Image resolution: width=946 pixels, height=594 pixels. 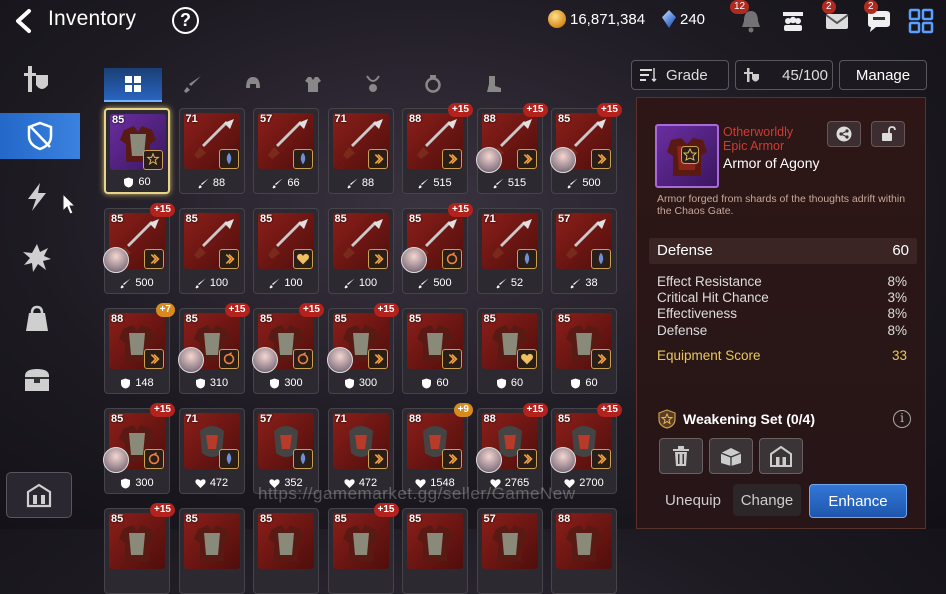 I want to click on lightning-icon, so click(x=37, y=197).